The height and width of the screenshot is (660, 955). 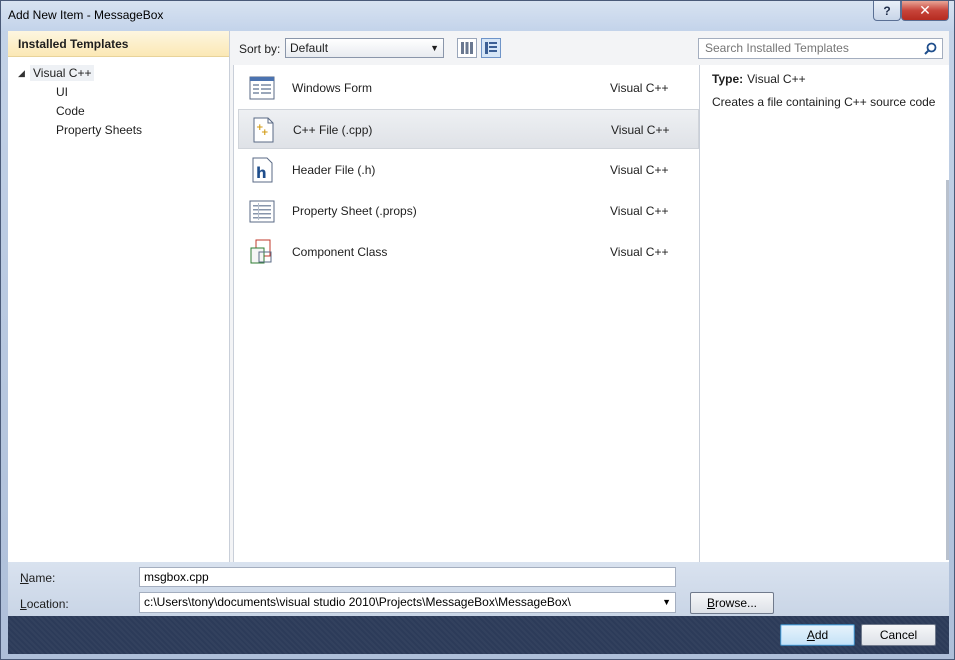 I want to click on tree-item-property-sheets: Property Sheets, so click(x=99, y=130).